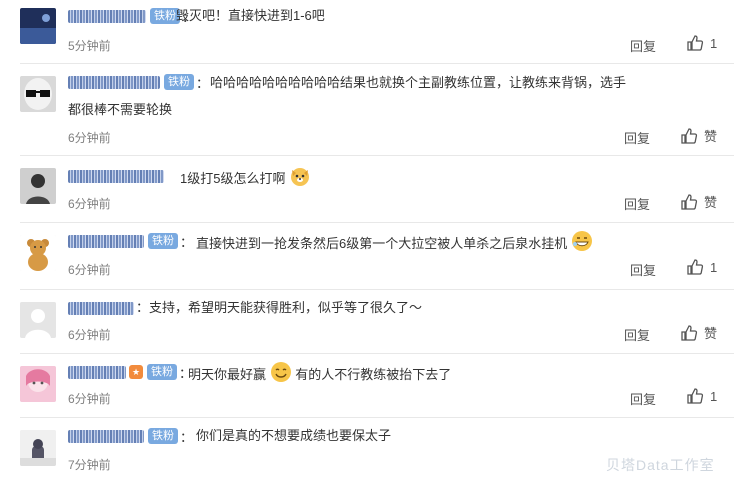 The width and height of the screenshot is (734, 485). What do you see at coordinates (89, 465) in the screenshot?
I see `timestamp: 7分钟前` at bounding box center [89, 465].